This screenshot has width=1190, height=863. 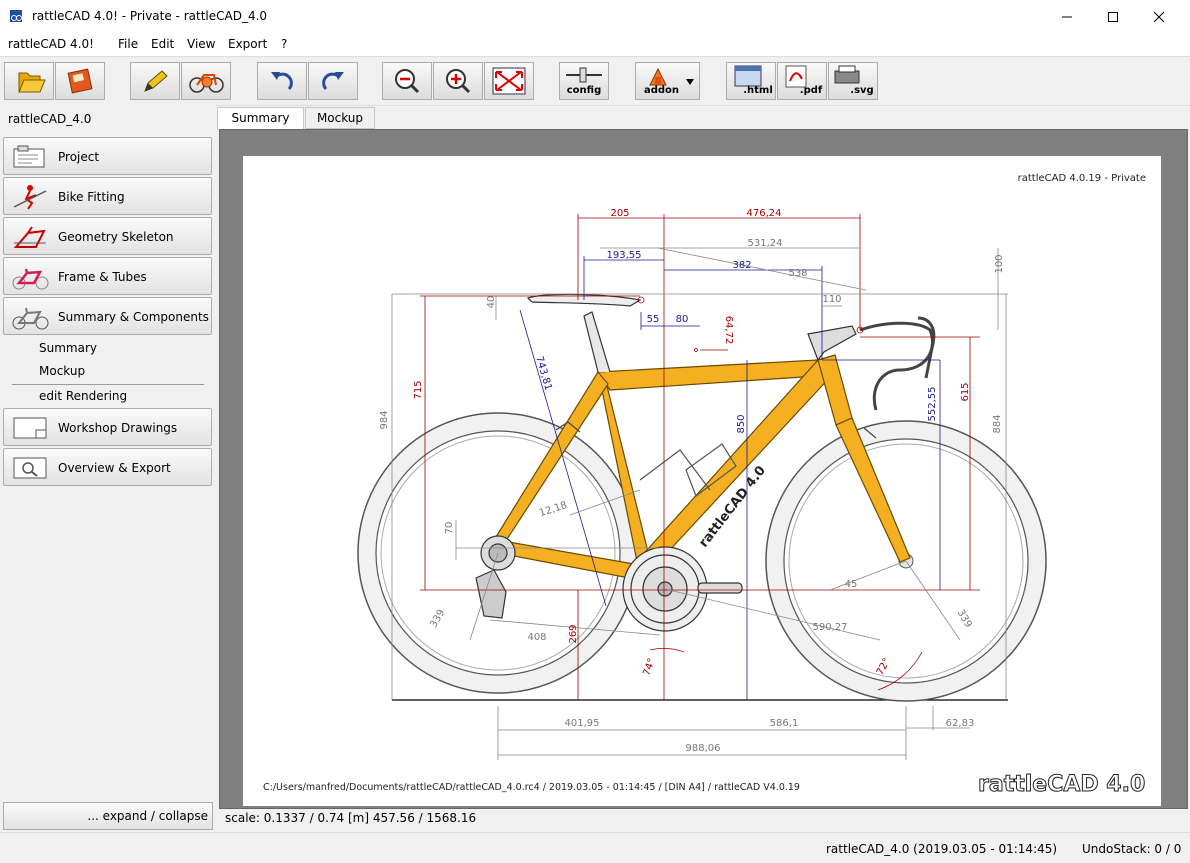 I want to click on menu-help: ?, so click(x=284, y=44).